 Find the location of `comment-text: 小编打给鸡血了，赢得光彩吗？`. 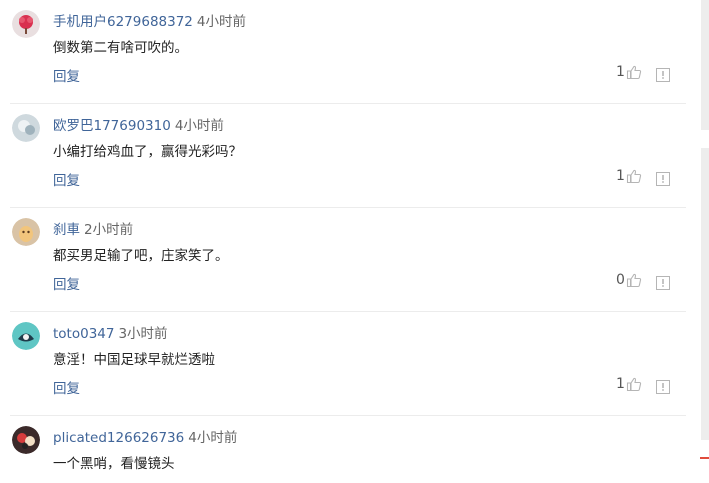

comment-text: 小编打给鸡血了，赢得光彩吗？ is located at coordinates (147, 152).